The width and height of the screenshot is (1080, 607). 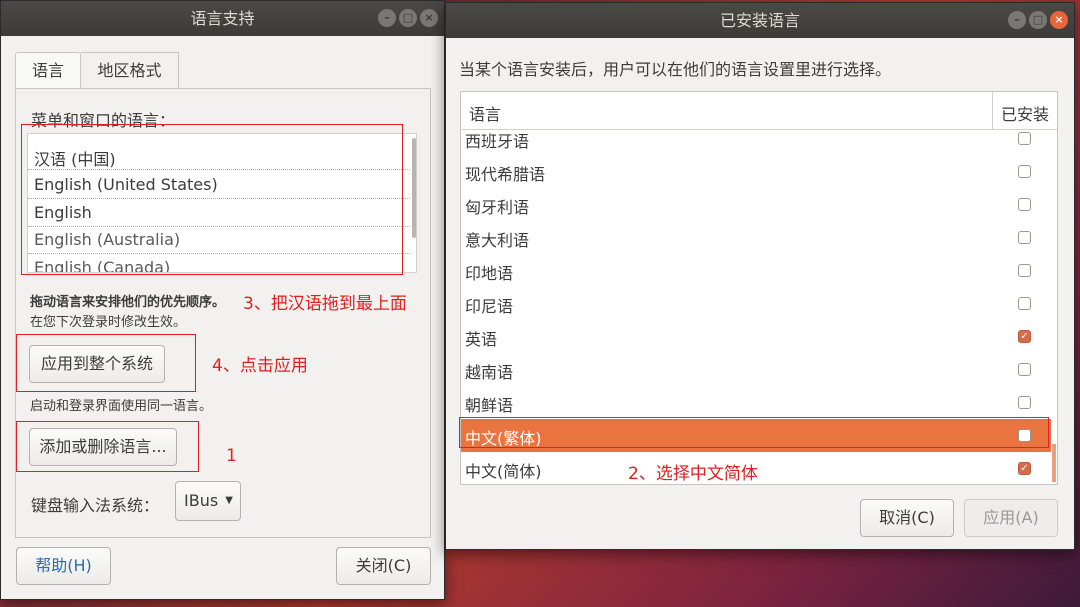 What do you see at coordinates (260, 366) in the screenshot?
I see `annotation-step4: 4、点击应用` at bounding box center [260, 366].